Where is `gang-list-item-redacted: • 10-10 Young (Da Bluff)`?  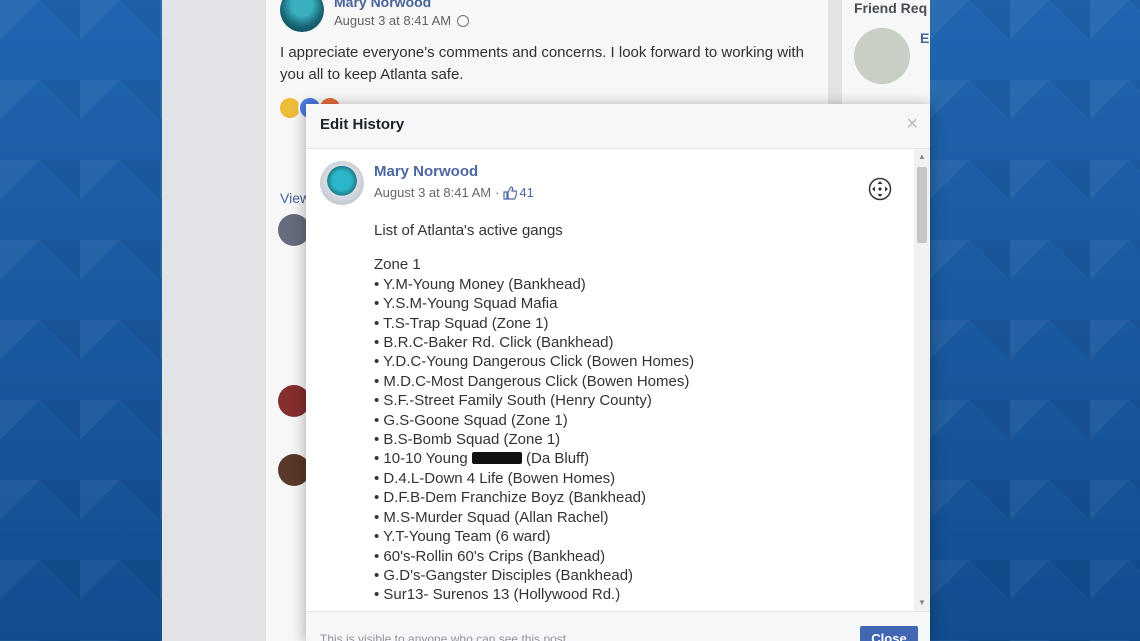 gang-list-item-redacted: • 10-10 Young (Da Bluff) is located at coordinates (534, 458).